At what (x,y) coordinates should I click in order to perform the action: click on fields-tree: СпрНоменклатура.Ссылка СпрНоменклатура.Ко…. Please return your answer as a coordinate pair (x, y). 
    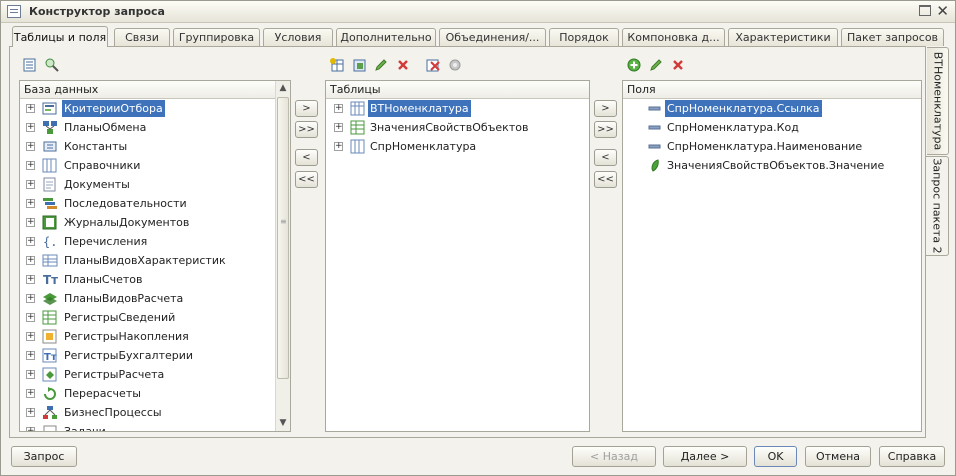
    Looking at the image, I should click on (772, 137).